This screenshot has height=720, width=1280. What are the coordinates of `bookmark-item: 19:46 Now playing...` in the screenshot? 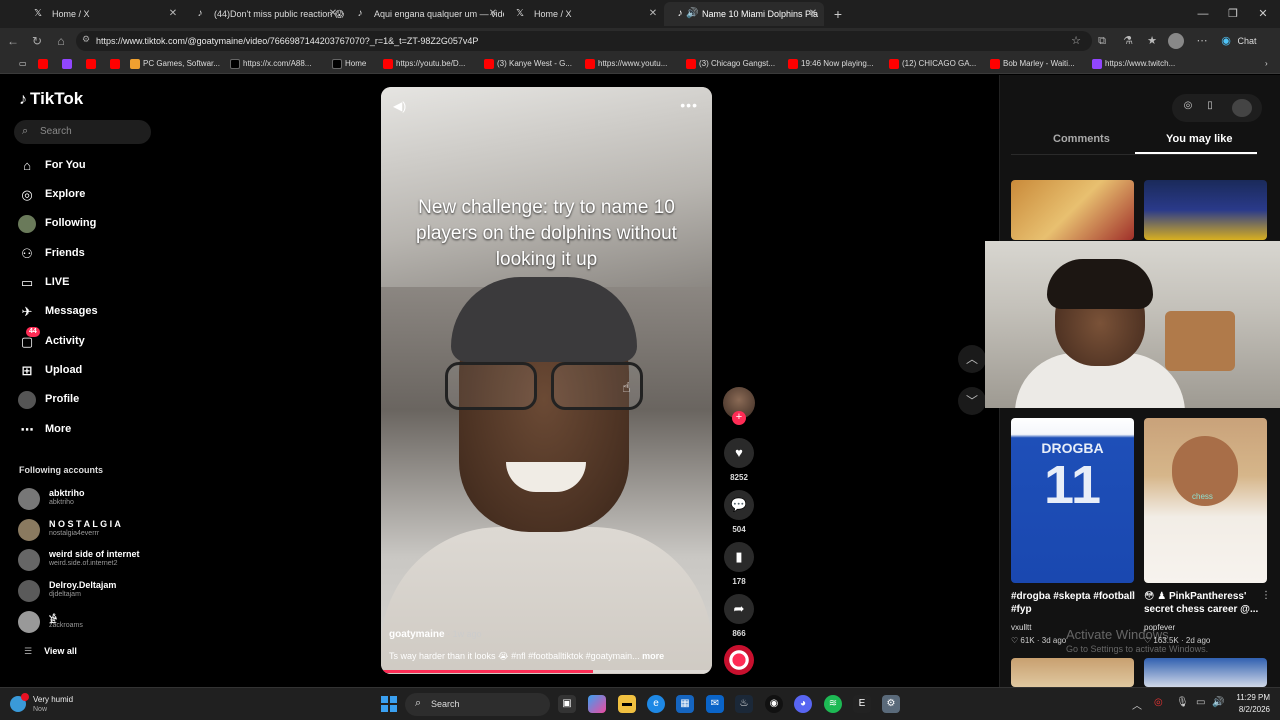 It's located at (831, 64).